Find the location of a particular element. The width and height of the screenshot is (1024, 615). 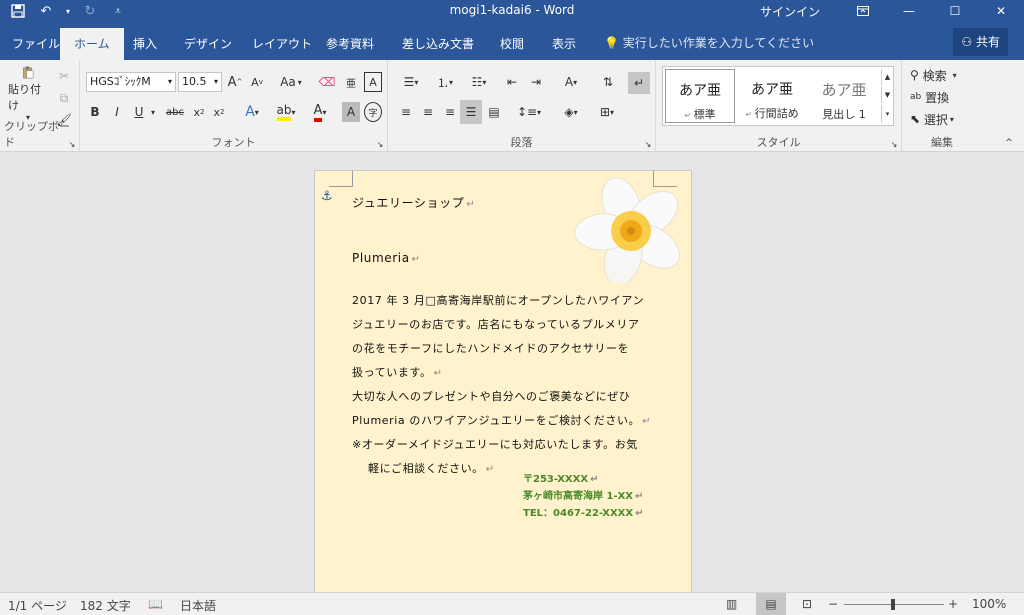

align-left-icon: ≡ is located at coordinates (406, 112).